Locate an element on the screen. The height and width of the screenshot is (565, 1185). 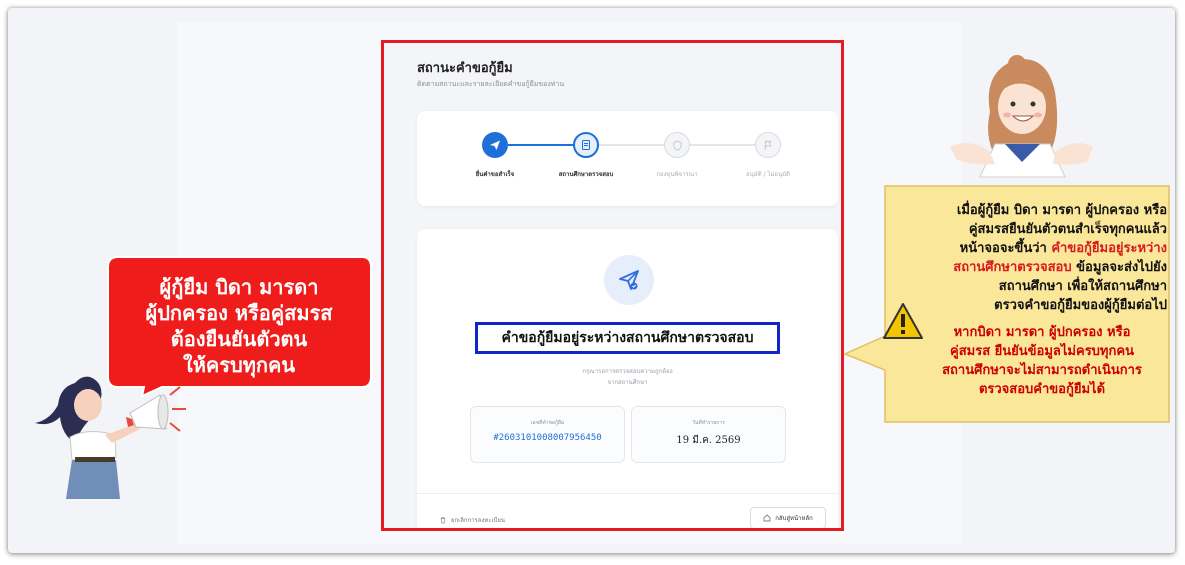
explanation-line-3: หน้าจอจะขึ้นว่า คำขอกู้ยืมอยู่ระหว่าง is located at coordinates (1060, 248).